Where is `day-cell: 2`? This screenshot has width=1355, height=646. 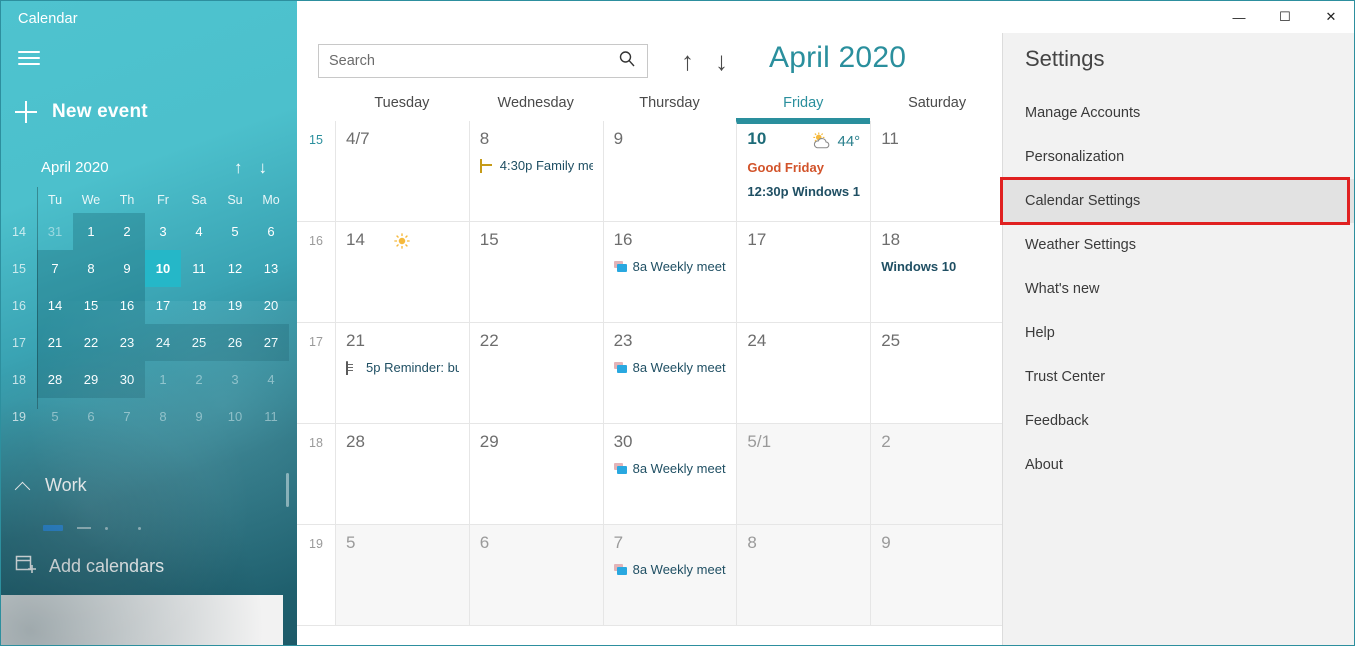
day-cell: 2 is located at coordinates (937, 474).